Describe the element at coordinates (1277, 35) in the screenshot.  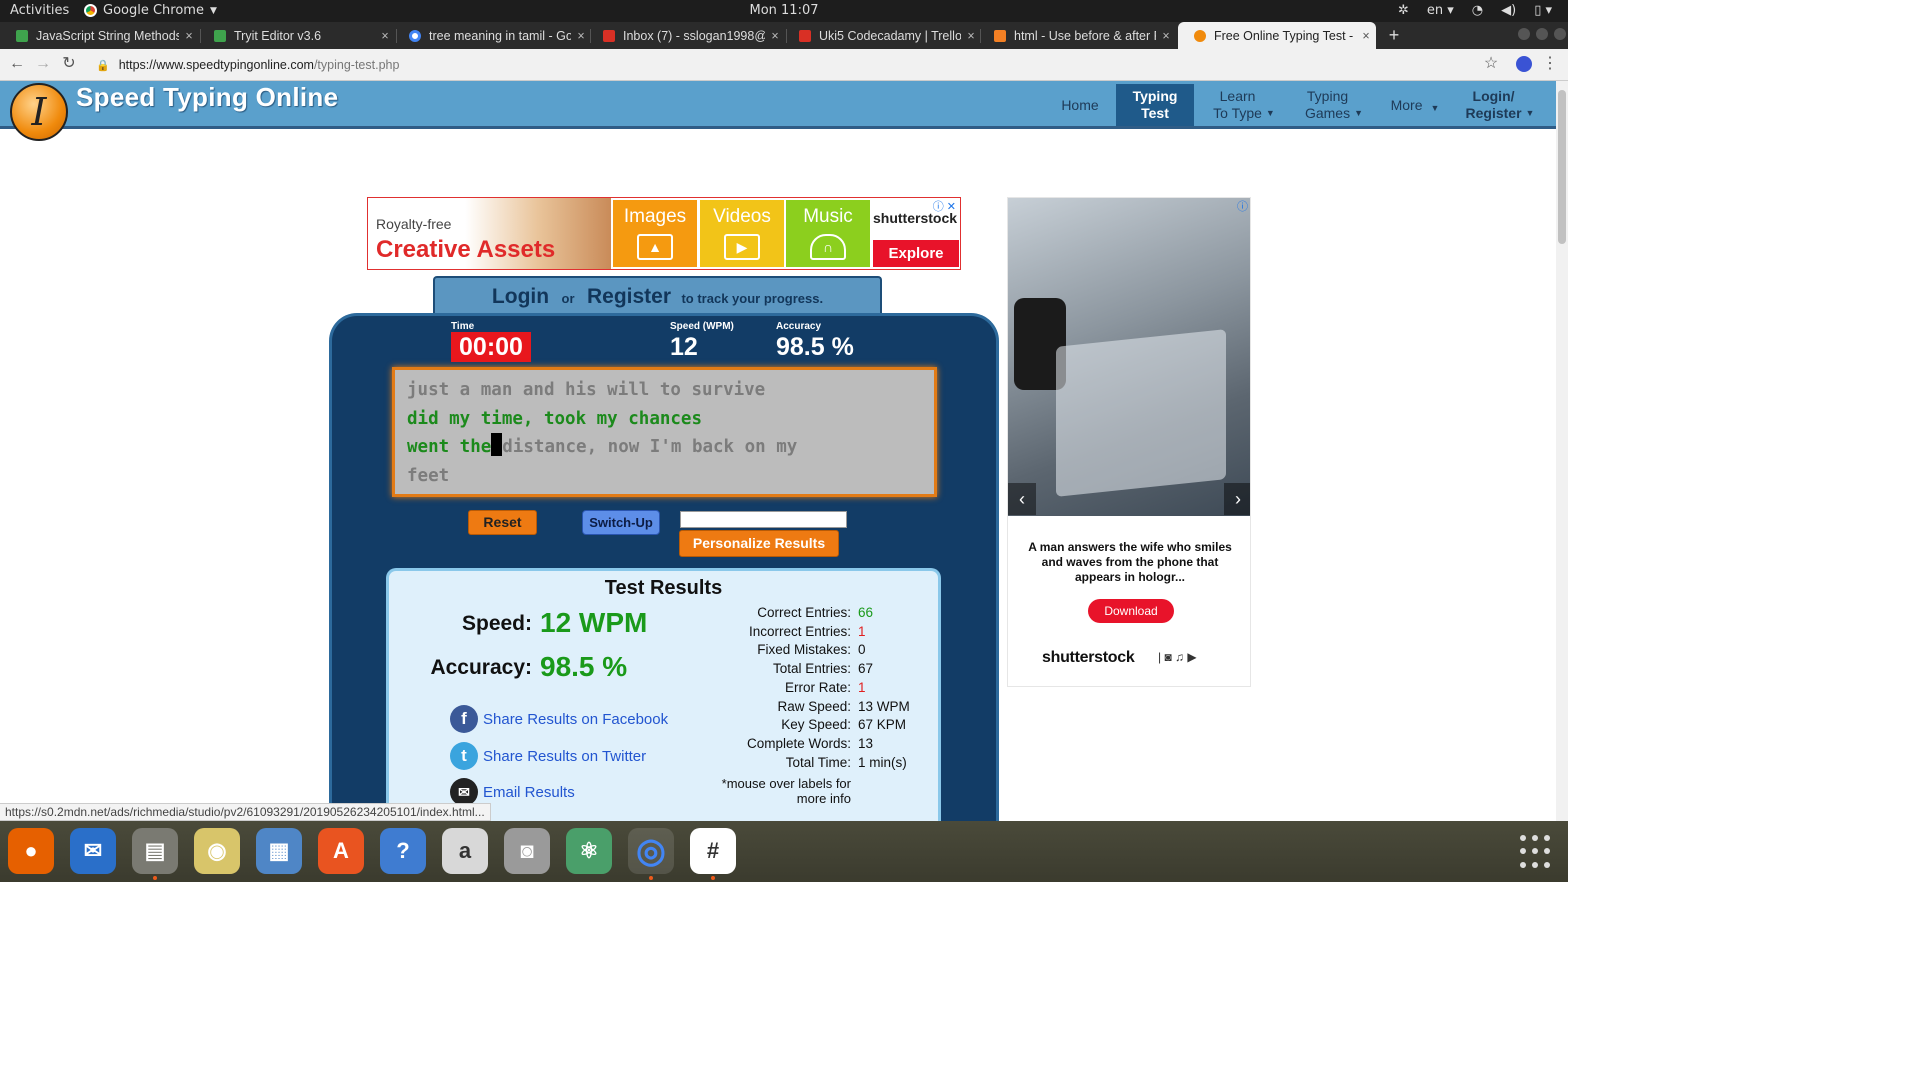
I see `browser-tab-active: Free Online Typing Test - S ×` at that location.